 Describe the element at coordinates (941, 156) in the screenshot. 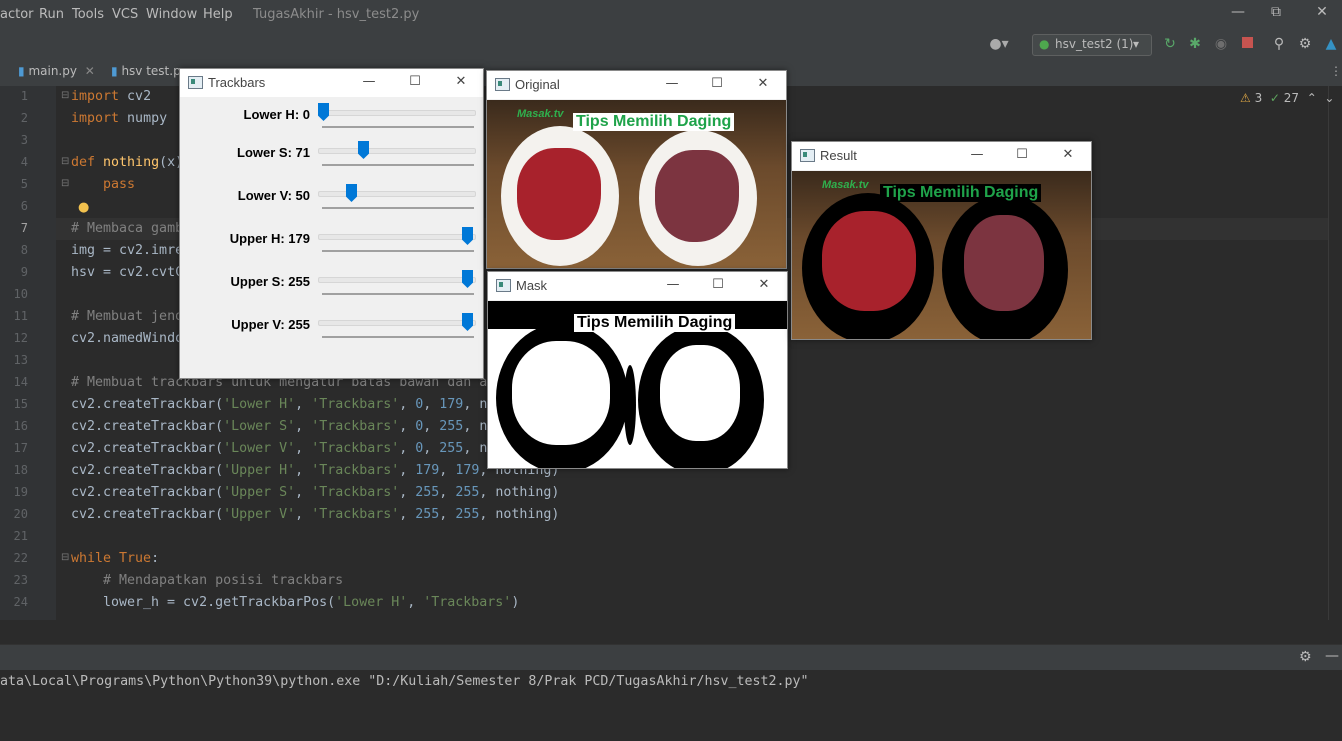

I see `window-titlebar: Result — ☐ ✕` at that location.